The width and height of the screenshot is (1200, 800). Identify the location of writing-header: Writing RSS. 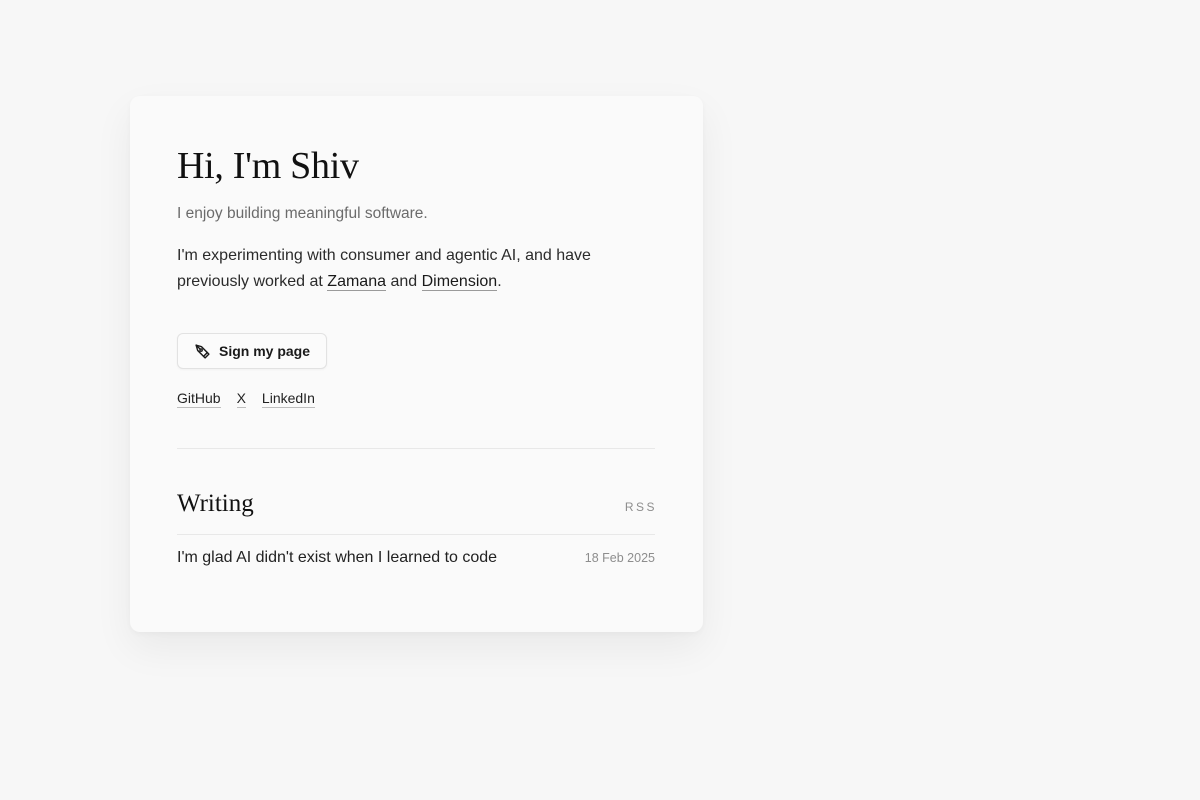
(416, 512).